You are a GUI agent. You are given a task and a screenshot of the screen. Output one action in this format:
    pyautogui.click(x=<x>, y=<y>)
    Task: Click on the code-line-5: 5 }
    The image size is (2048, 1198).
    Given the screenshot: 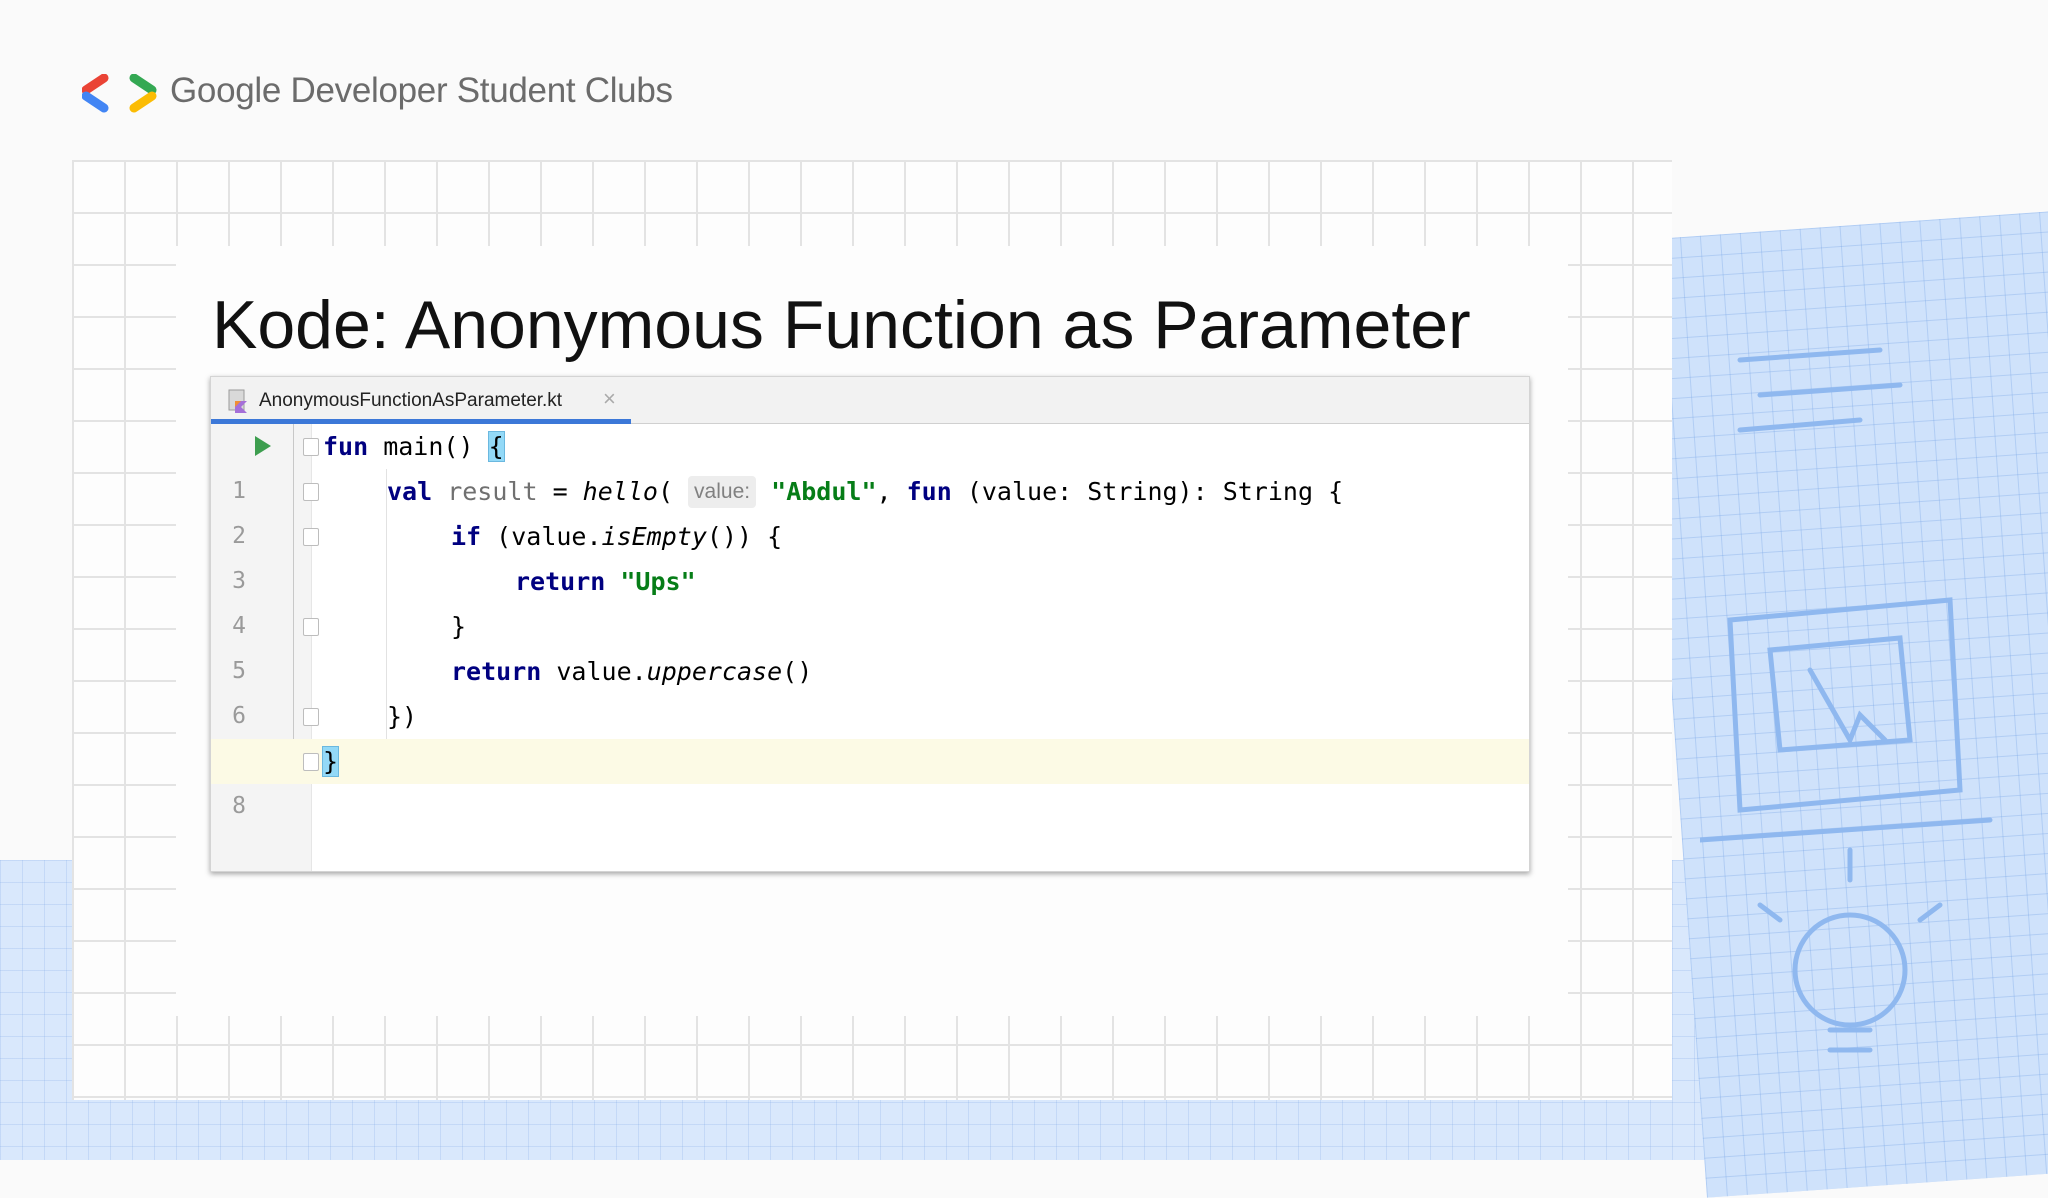 What is the action you would take?
    pyautogui.click(x=870, y=644)
    